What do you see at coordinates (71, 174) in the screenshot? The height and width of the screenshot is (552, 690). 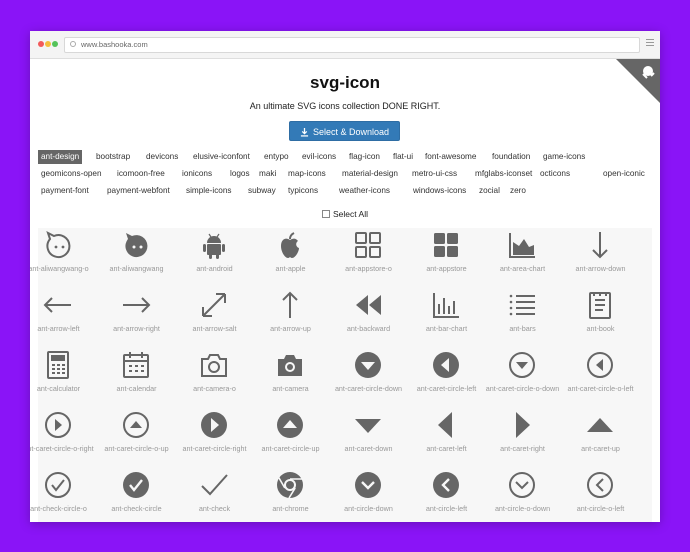 I see `icon-set-geomicons-open: geomicons-open` at bounding box center [71, 174].